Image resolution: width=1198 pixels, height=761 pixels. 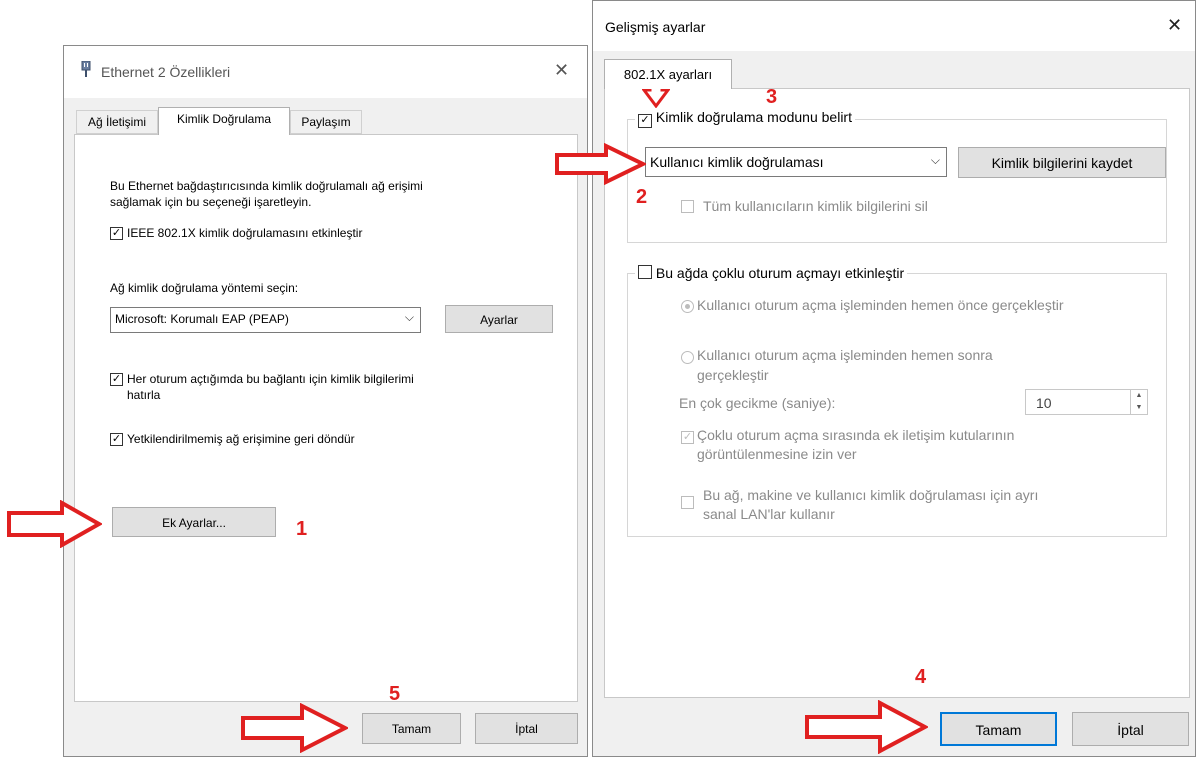 I want to click on right-close-icon: ✕, so click(x=1174, y=25).